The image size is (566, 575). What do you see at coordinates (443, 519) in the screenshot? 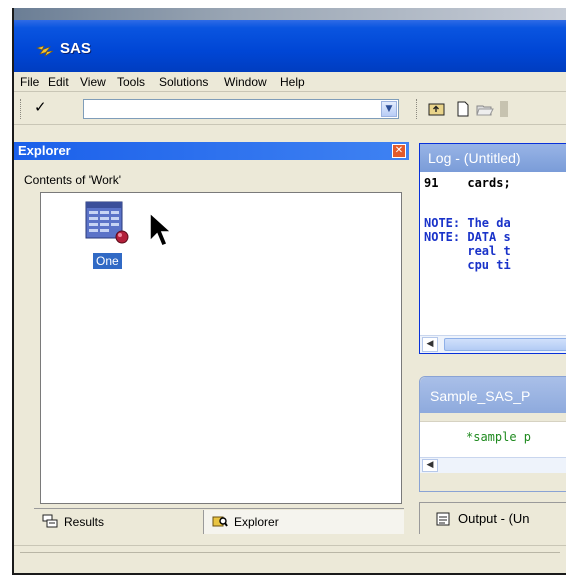
I see `output-document-icon` at bounding box center [443, 519].